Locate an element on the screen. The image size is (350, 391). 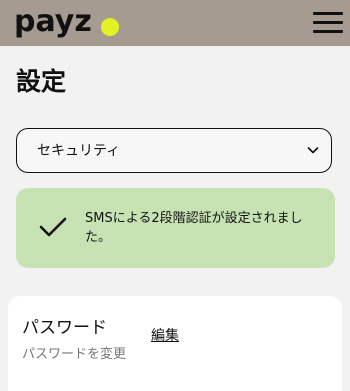
chevron-down-icon is located at coordinates (313, 150).